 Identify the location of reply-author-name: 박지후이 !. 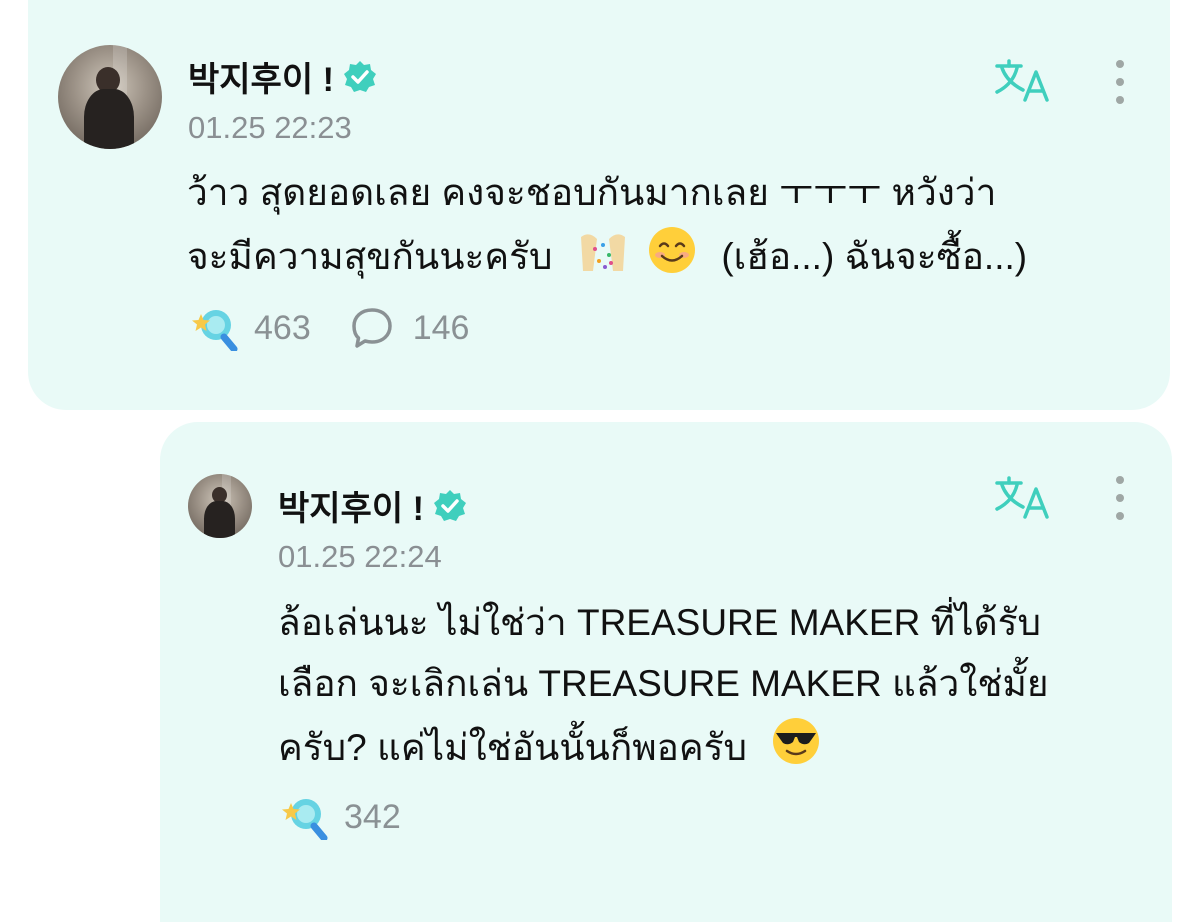
(373, 505).